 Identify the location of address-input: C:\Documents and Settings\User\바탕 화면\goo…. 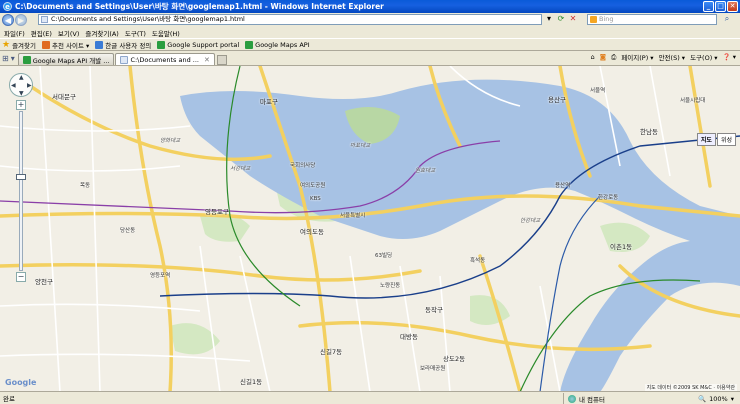
(290, 19).